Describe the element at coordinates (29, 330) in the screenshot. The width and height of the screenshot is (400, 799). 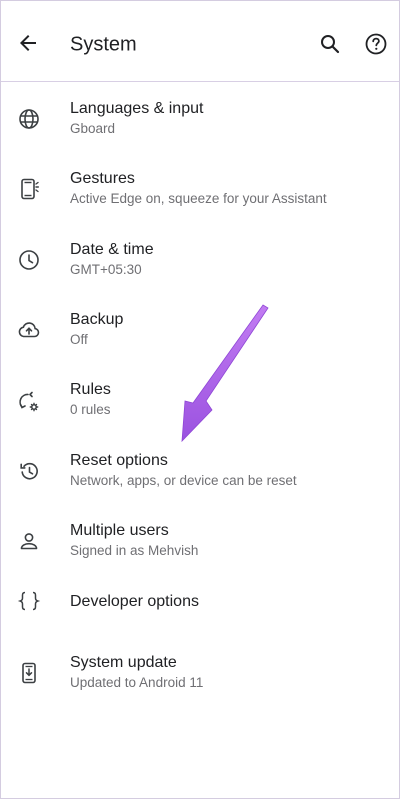
I see `cloud-upload-icon` at that location.